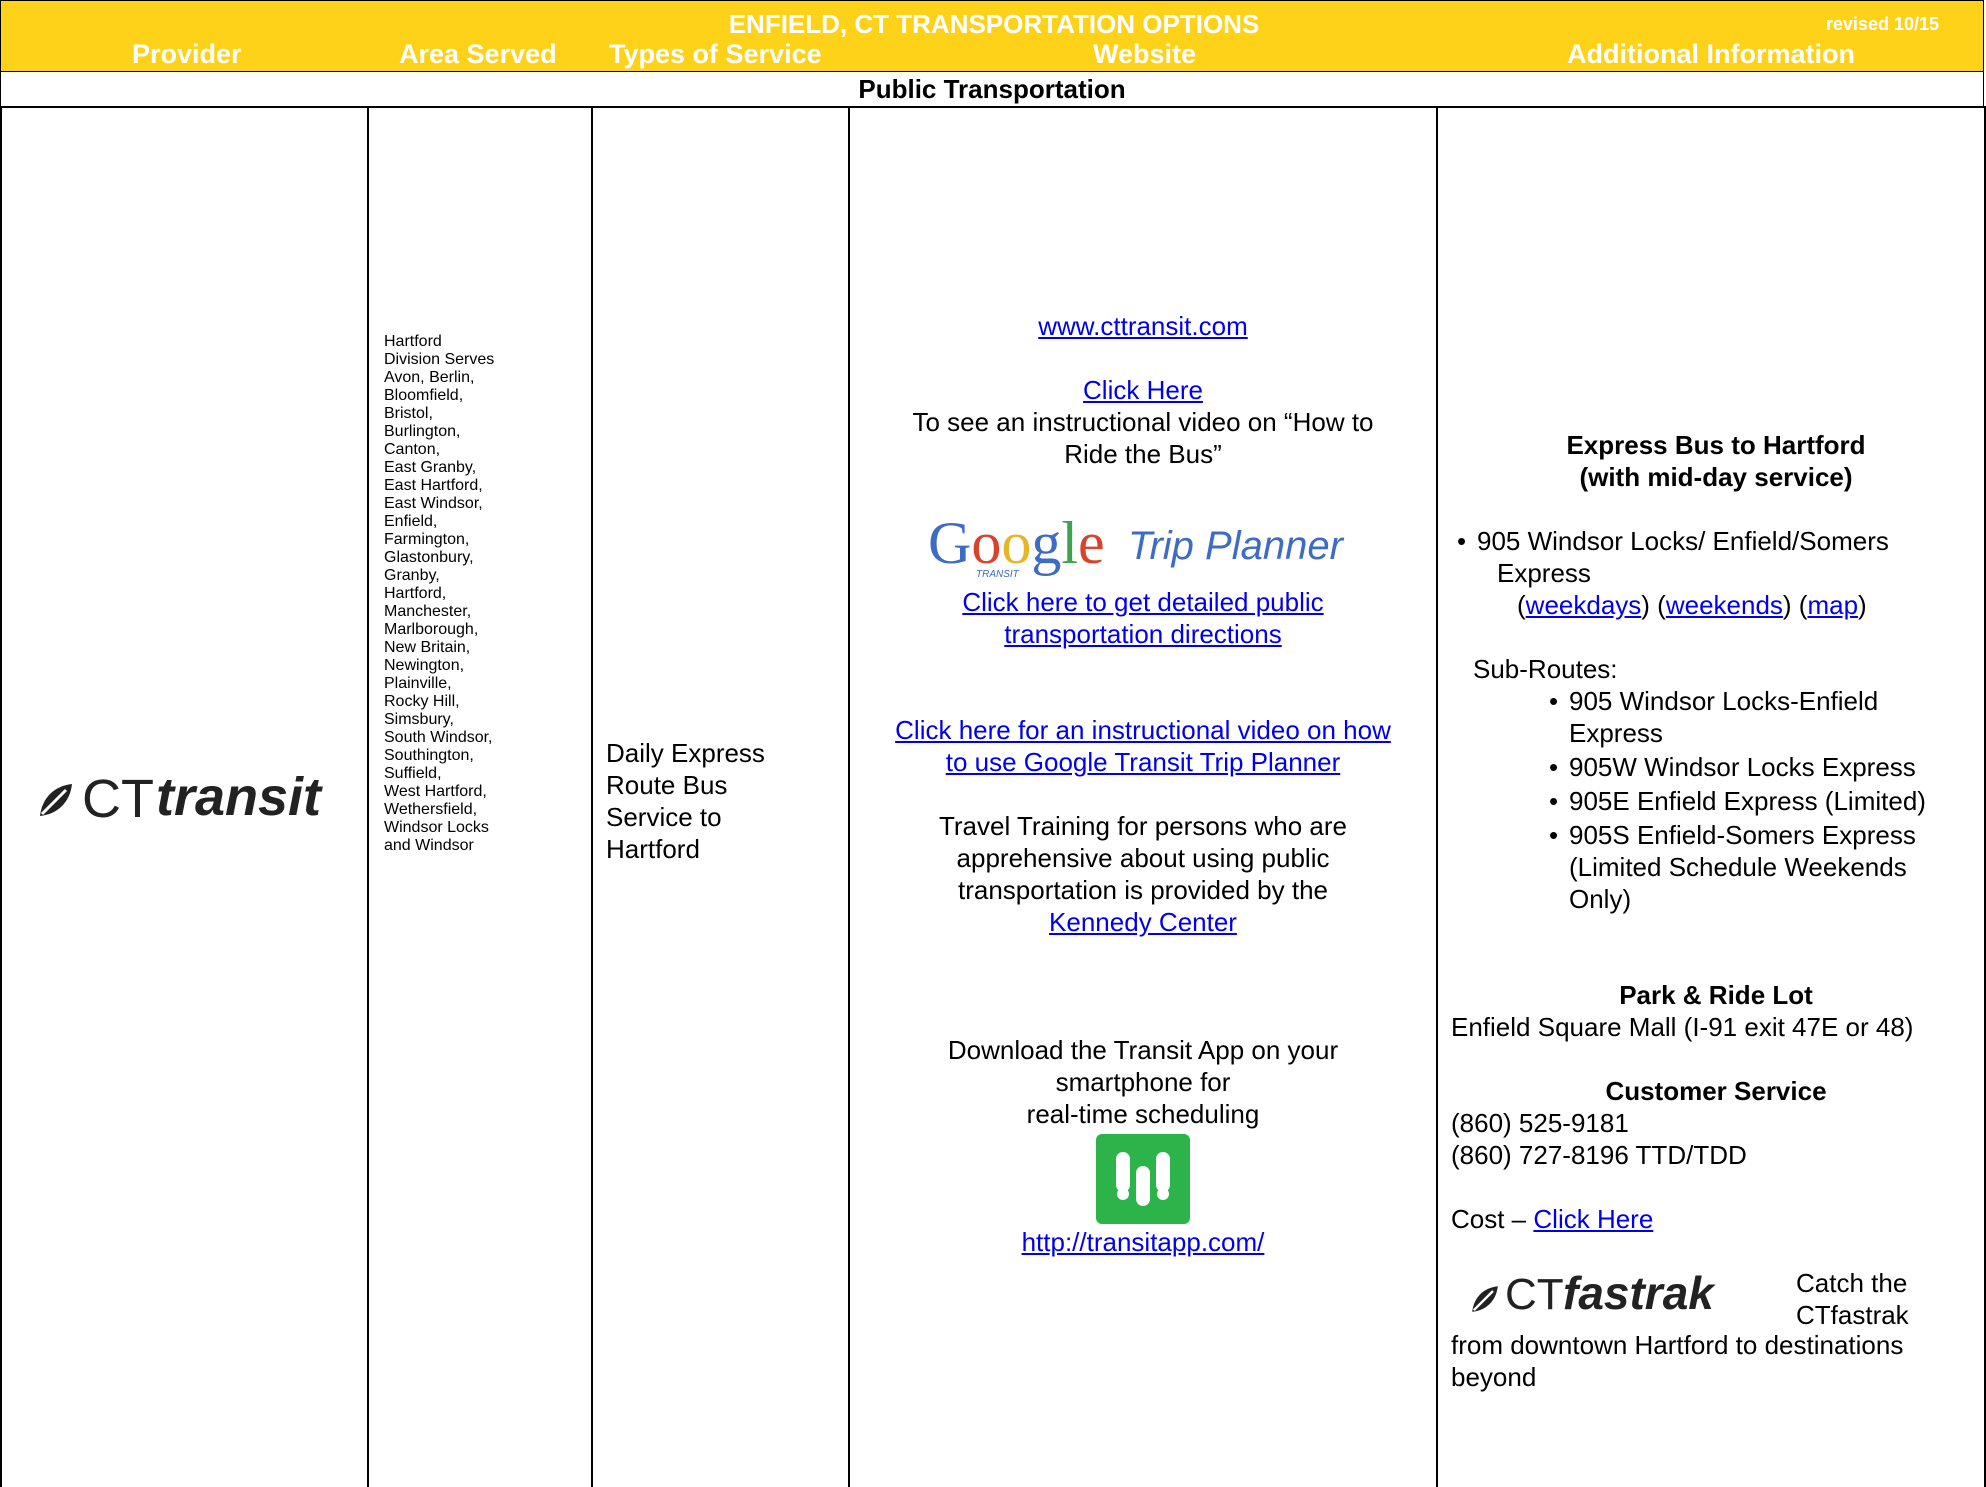 The width and height of the screenshot is (1986, 1487). Describe the element at coordinates (118, 799) in the screenshot. I see `logo-ct-text: CT` at that location.